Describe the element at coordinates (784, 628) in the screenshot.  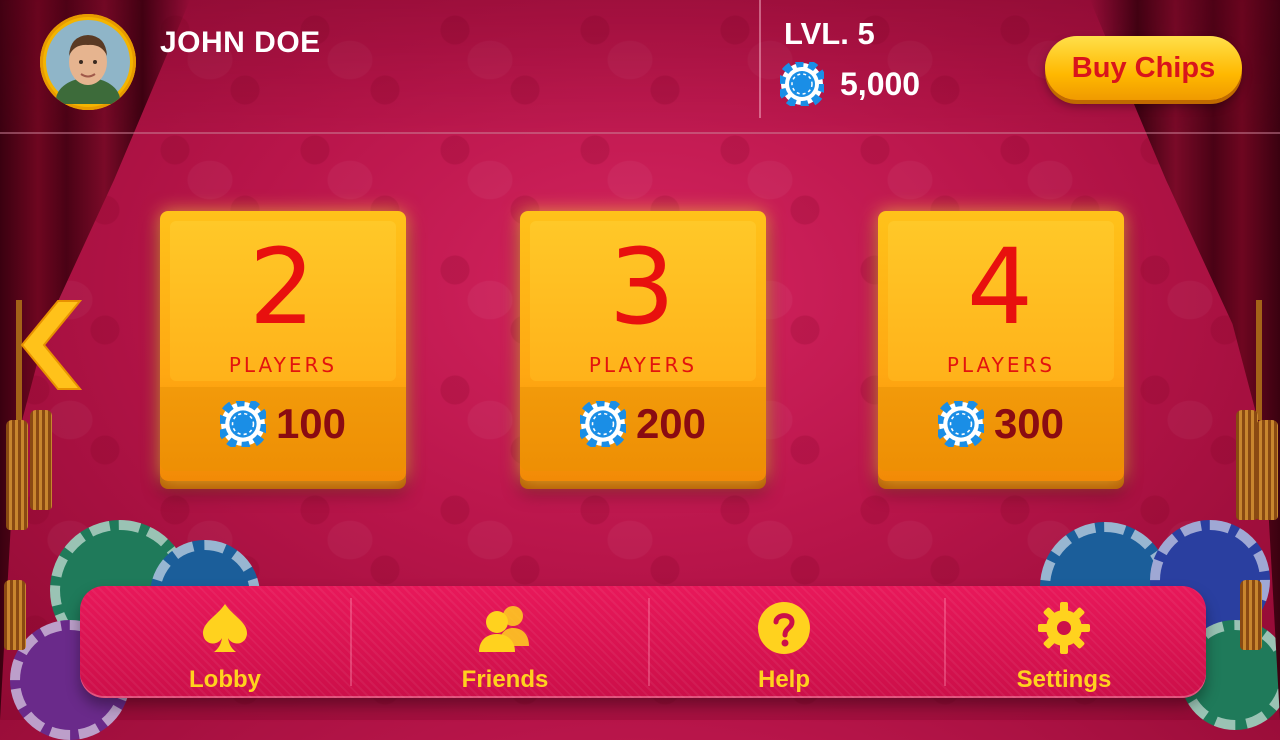
I see `help-icon` at that location.